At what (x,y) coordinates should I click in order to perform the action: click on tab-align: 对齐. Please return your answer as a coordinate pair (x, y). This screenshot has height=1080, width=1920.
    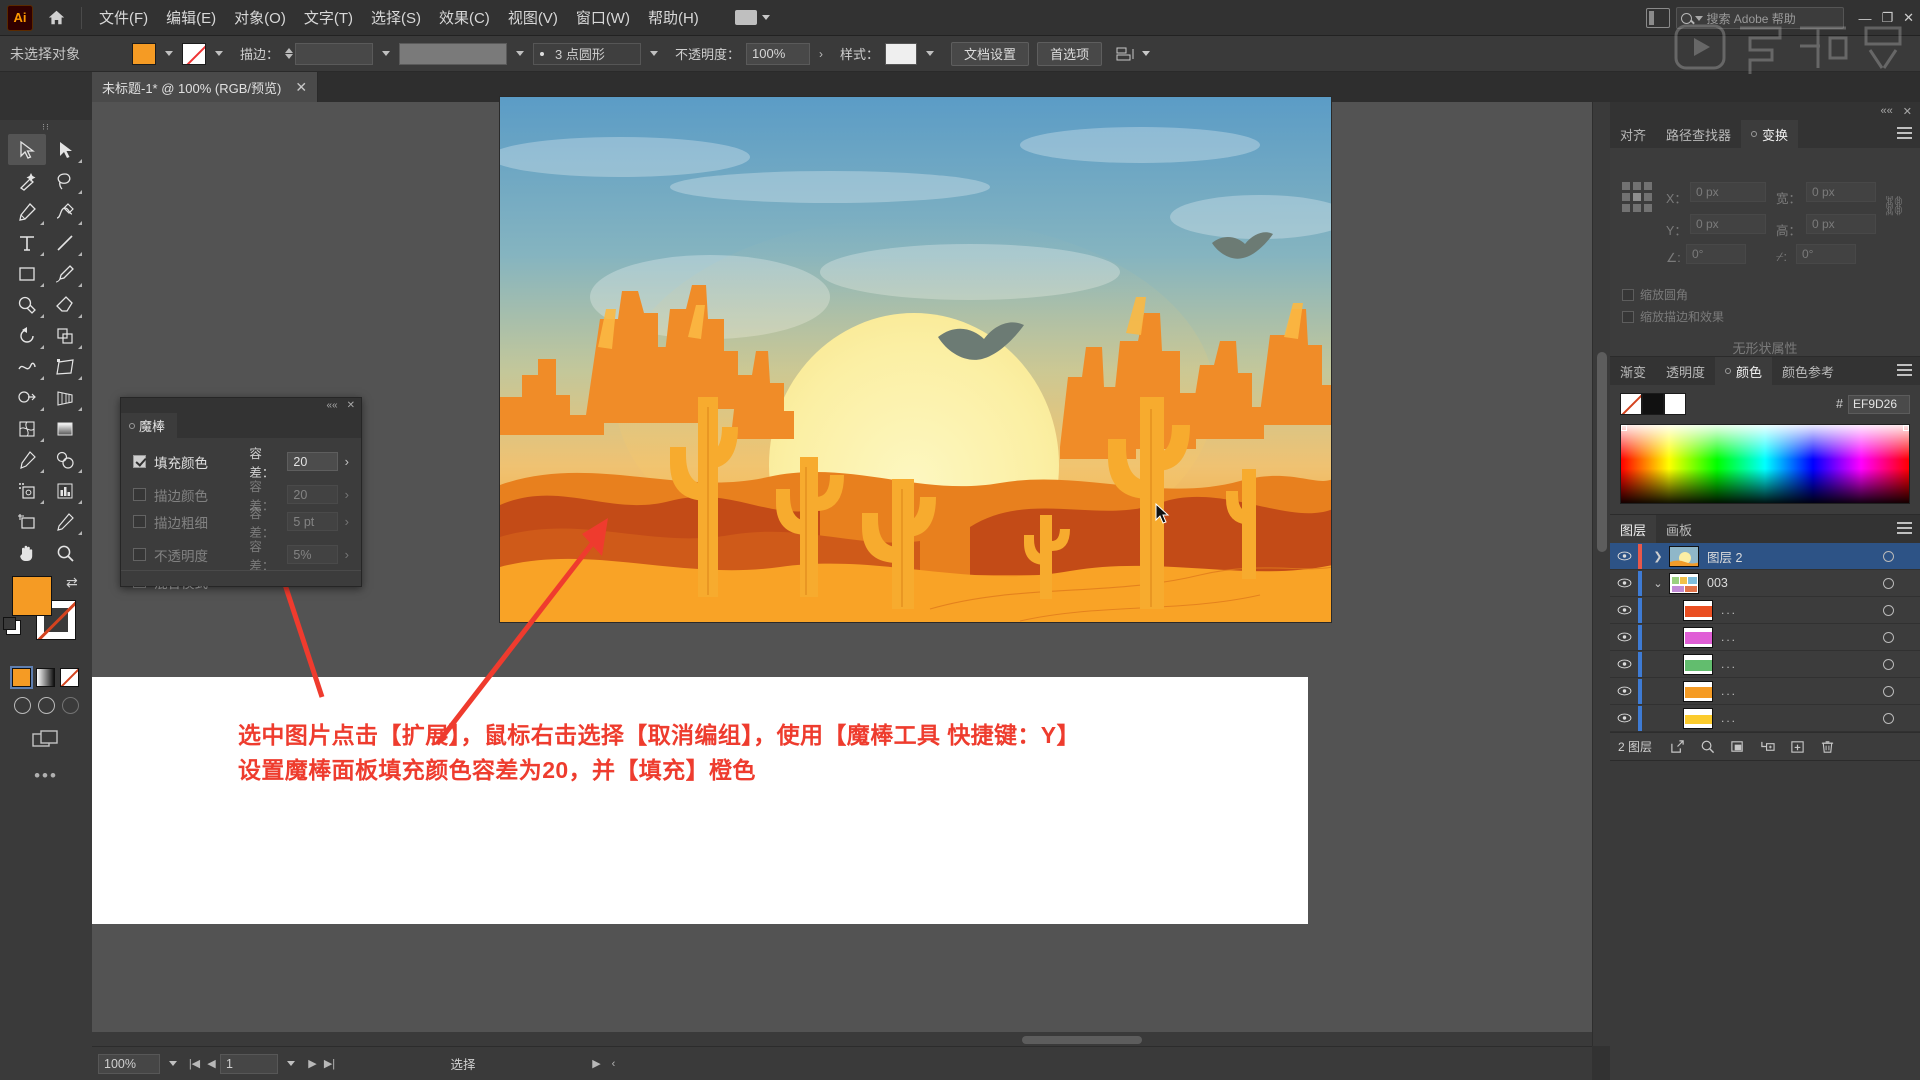
    Looking at the image, I should click on (1633, 134).